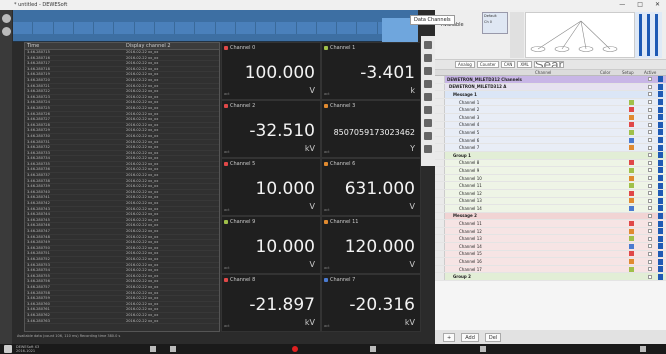  I want to click on xml-button: XML, so click(524, 64).